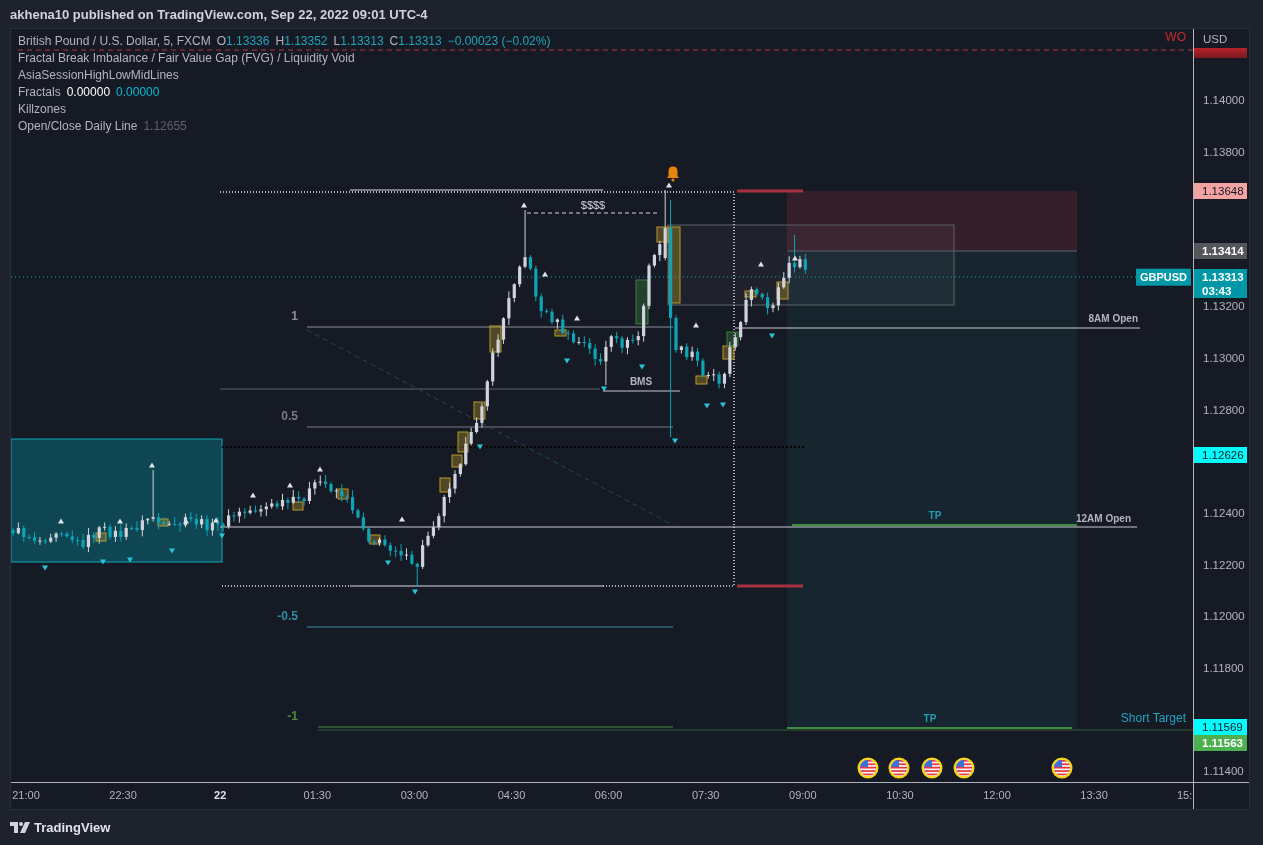  What do you see at coordinates (20, 827) in the screenshot?
I see `logo-icon` at bounding box center [20, 827].